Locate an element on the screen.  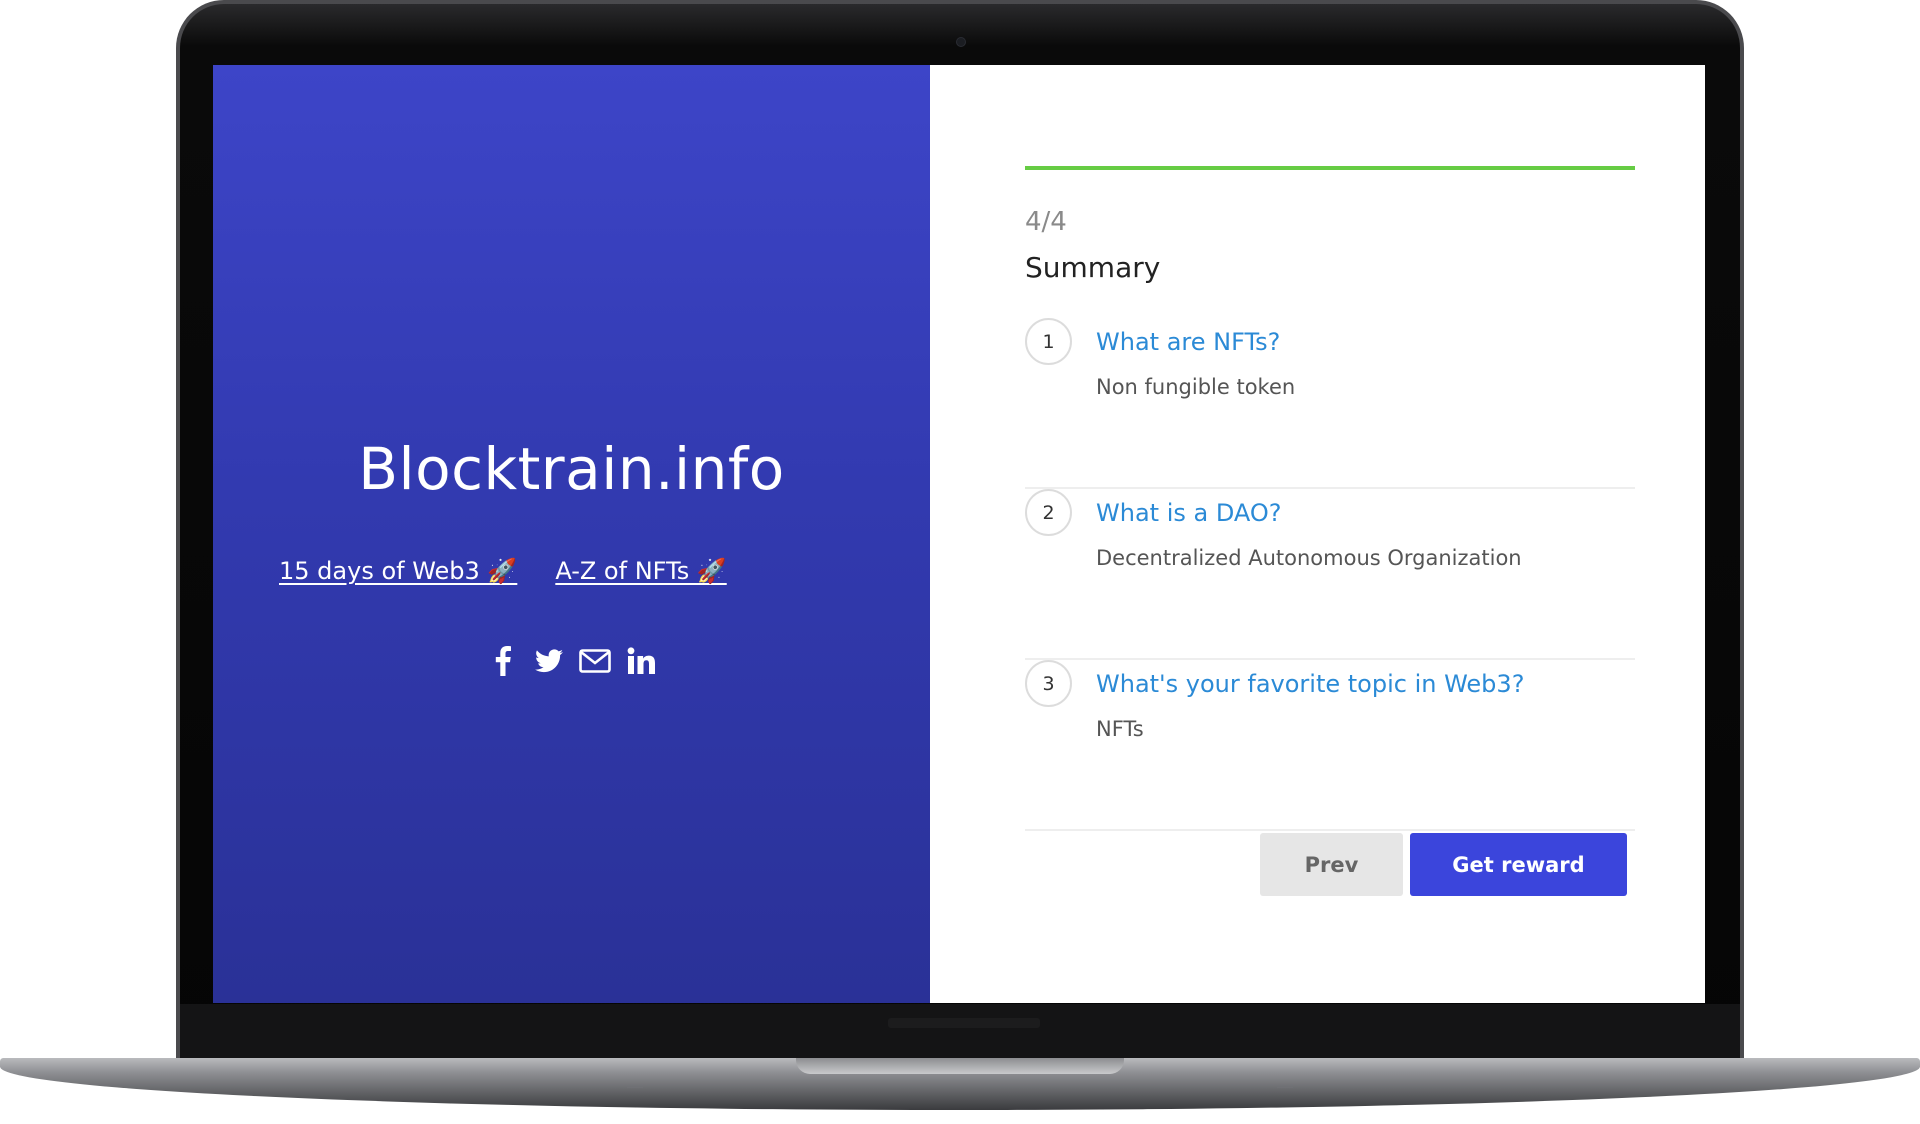
summary-heading: Summary is located at coordinates (1093, 267).